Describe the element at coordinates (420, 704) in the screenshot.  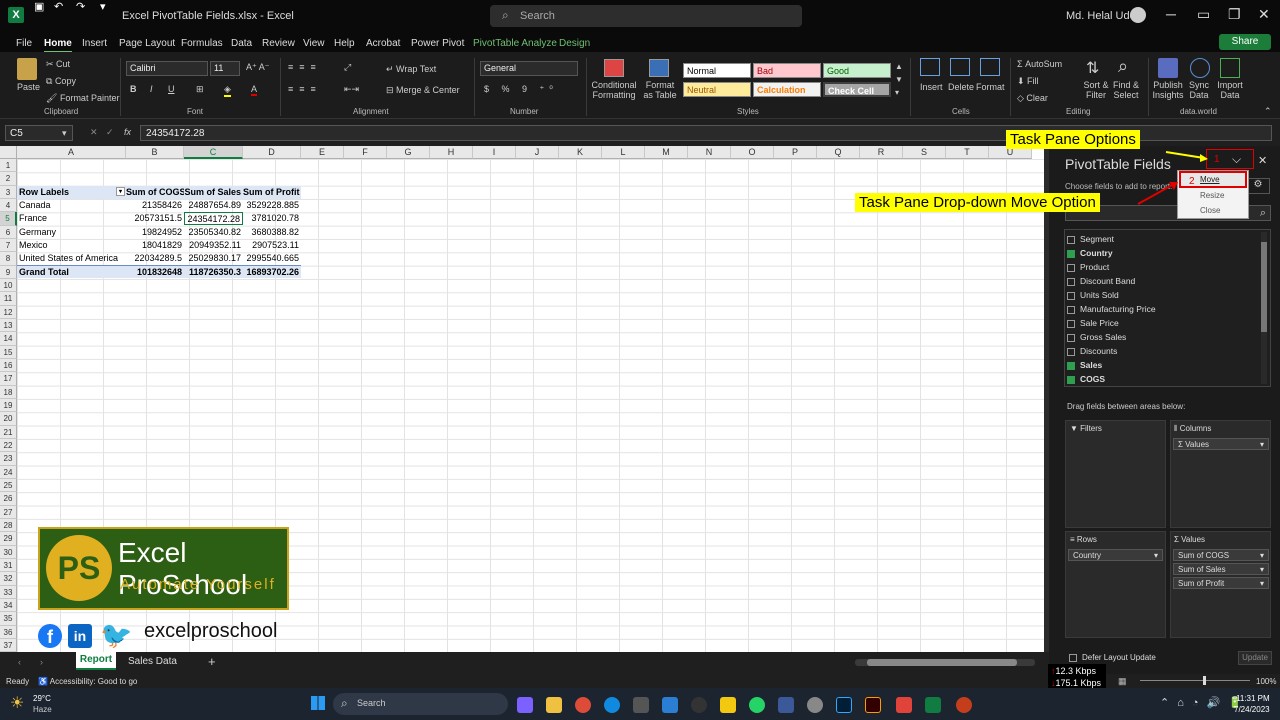
I see `taskbar-search: ⌕ Search` at that location.